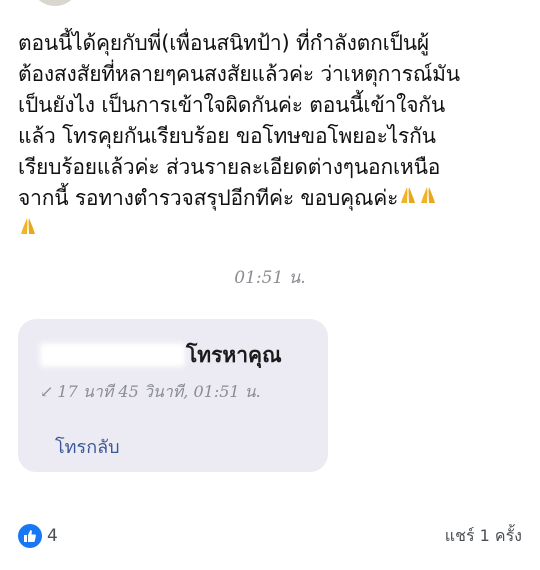  What do you see at coordinates (52, 536) in the screenshot?
I see `like-count: 4` at bounding box center [52, 536].